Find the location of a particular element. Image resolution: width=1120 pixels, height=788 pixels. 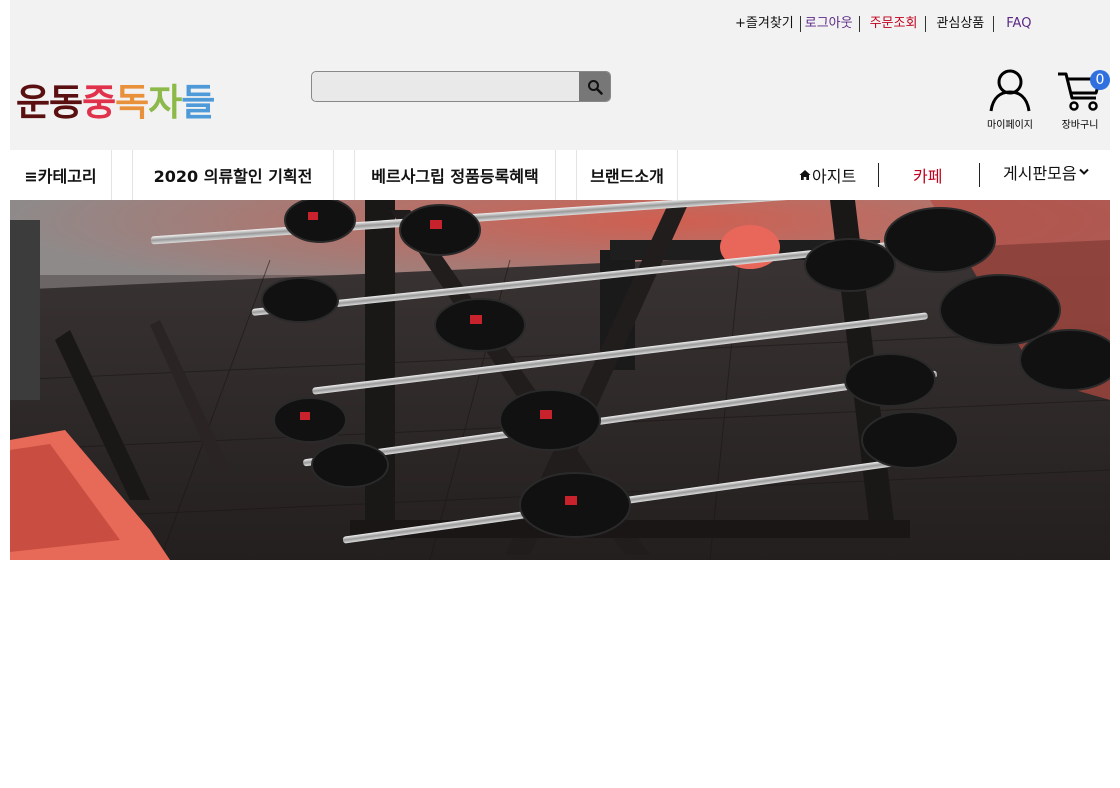

cart-label: 장바구니 is located at coordinates (1080, 125).